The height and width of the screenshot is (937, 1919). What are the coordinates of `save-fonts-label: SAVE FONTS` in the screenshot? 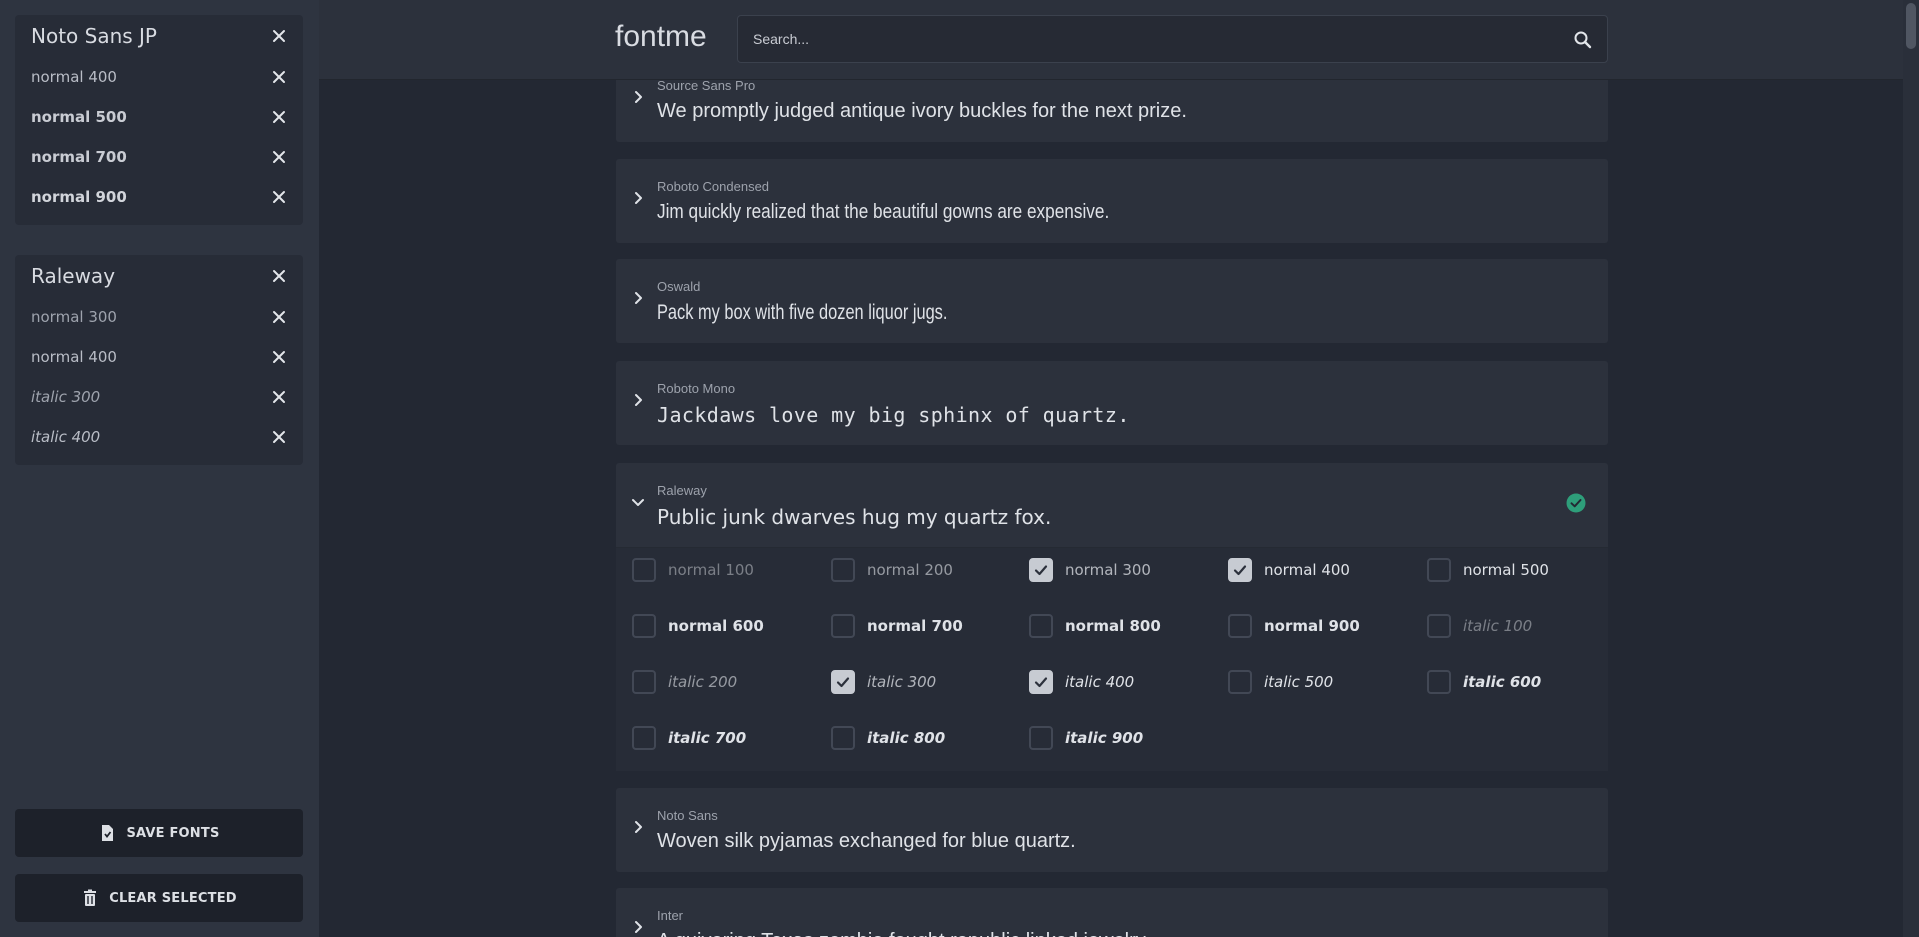 It's located at (173, 833).